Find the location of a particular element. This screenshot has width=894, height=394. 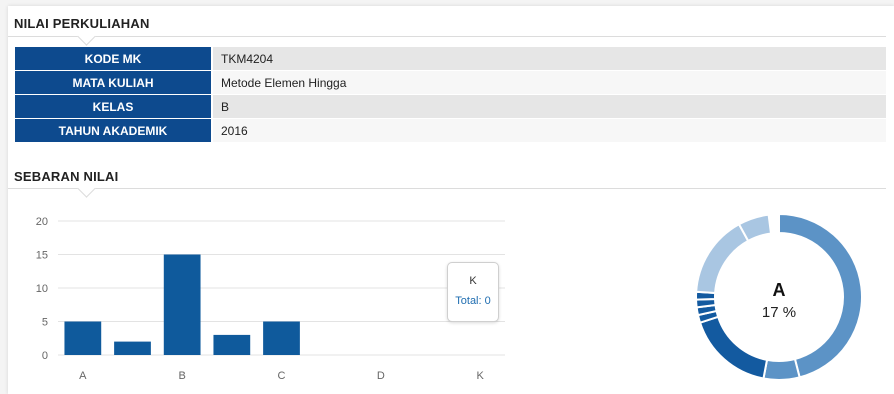

section-title-sebaran: SEBARAN NILAI is located at coordinates (66, 176).